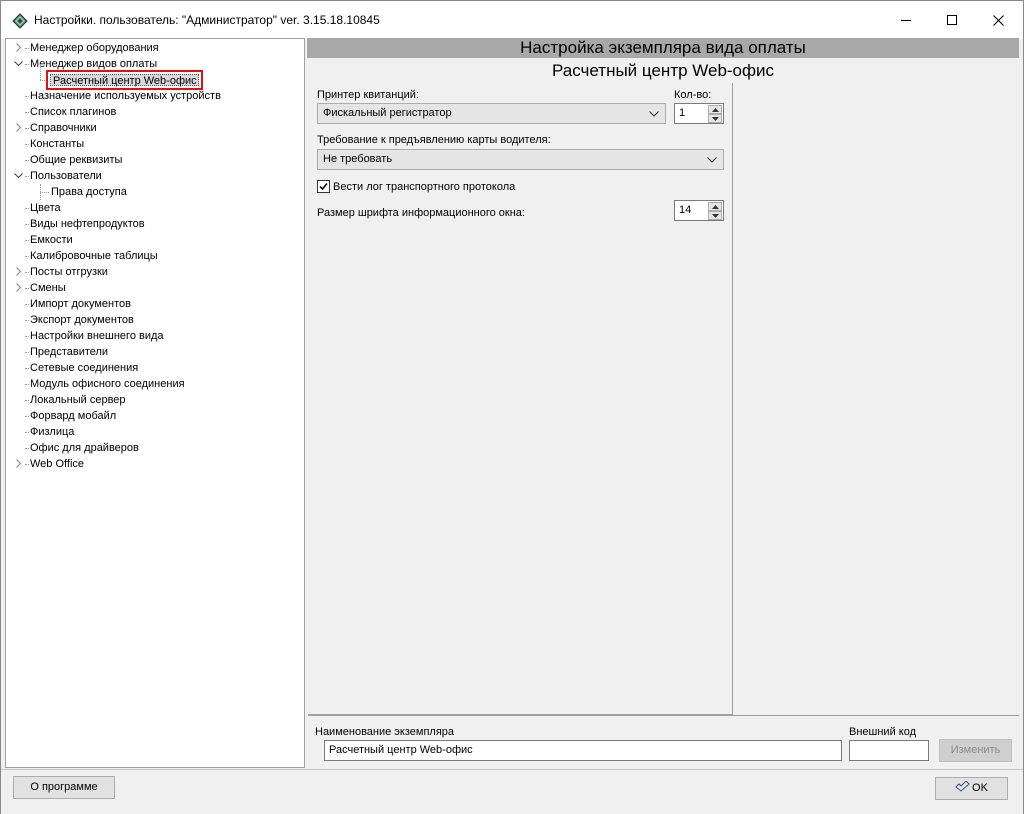  Describe the element at coordinates (154, 240) in the screenshot. I see `tree-item: Емкости` at that location.